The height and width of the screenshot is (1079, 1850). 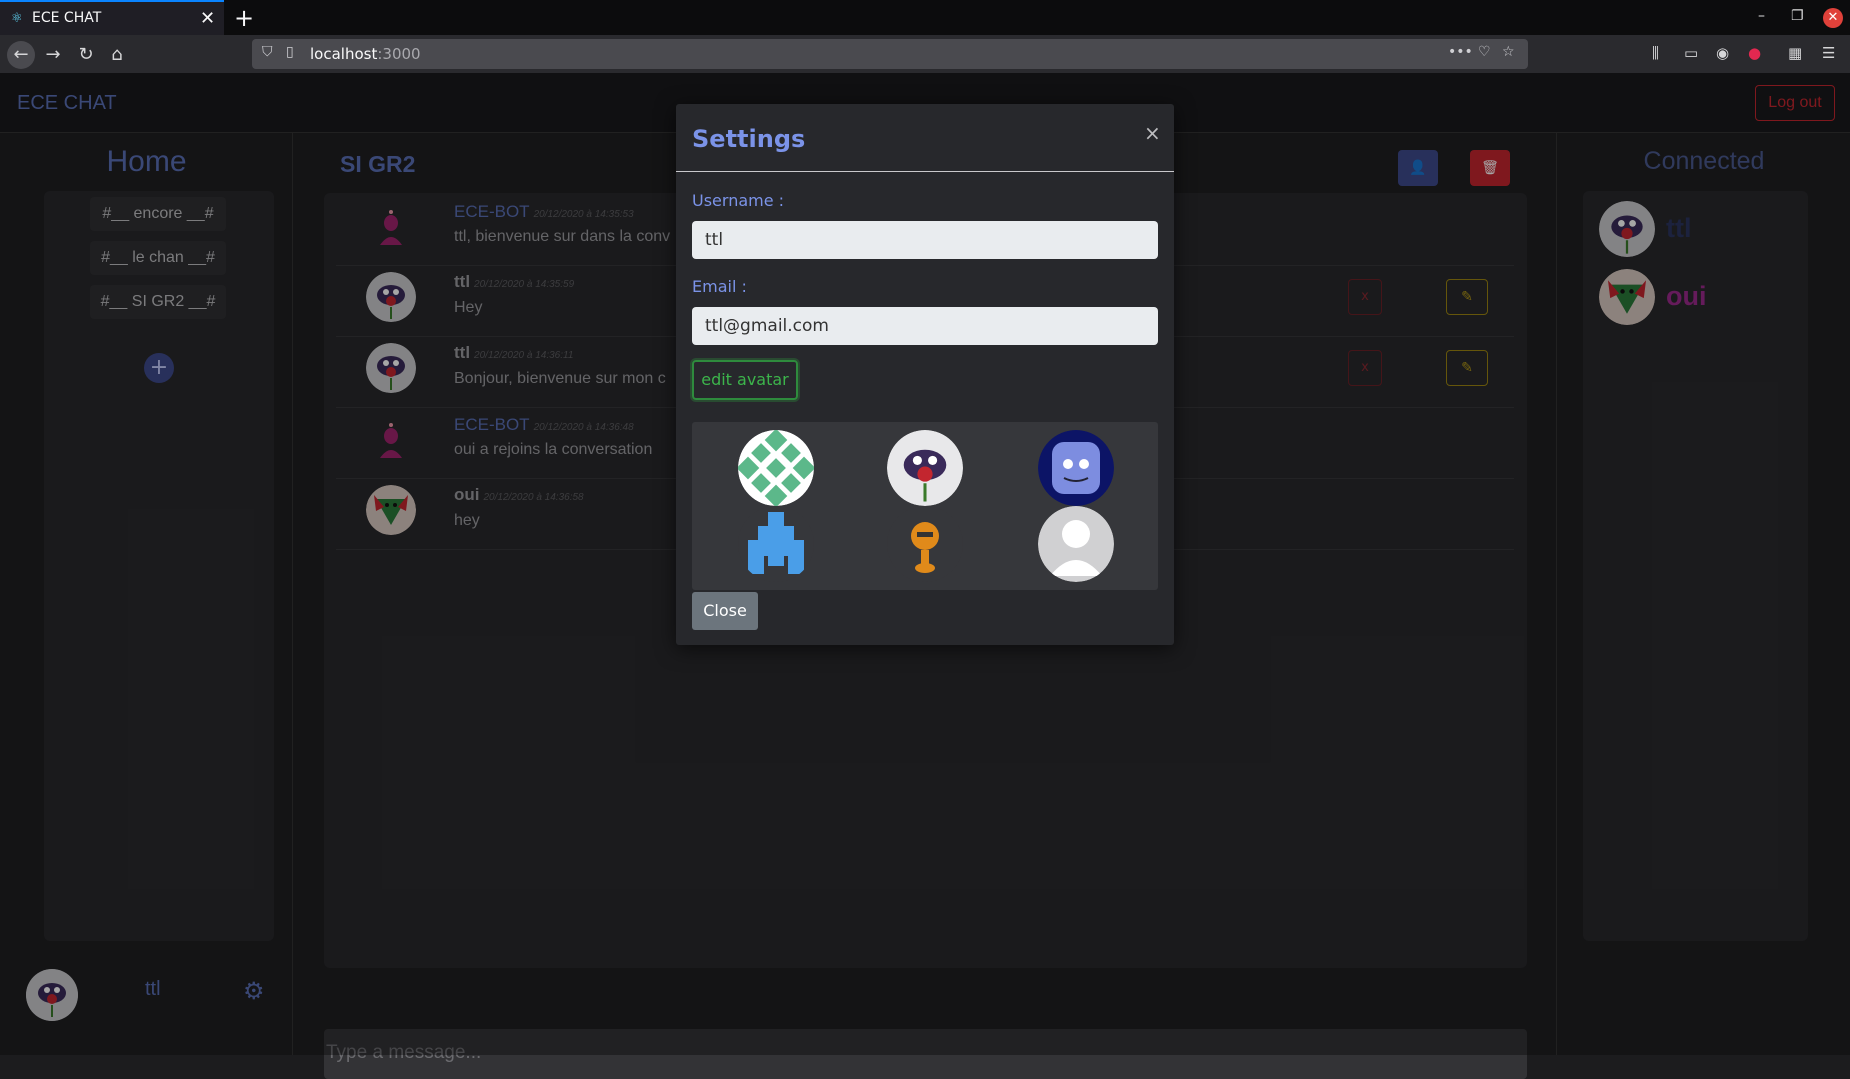 What do you see at coordinates (1797, 16) in the screenshot?
I see `restore-icon: ❐` at bounding box center [1797, 16].